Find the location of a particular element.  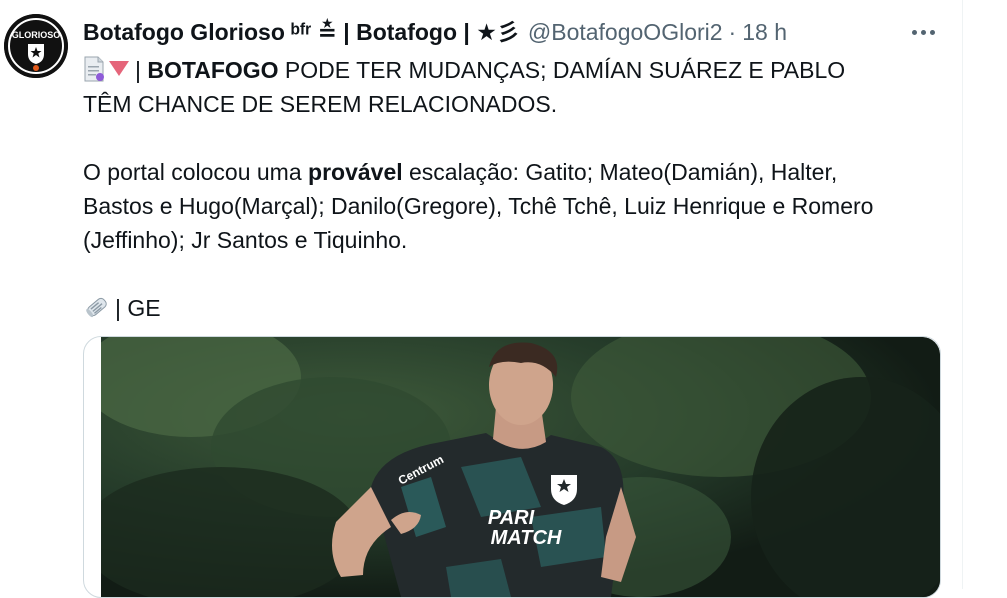

author-handle: @BotafogoOGlori2 is located at coordinates (625, 32).